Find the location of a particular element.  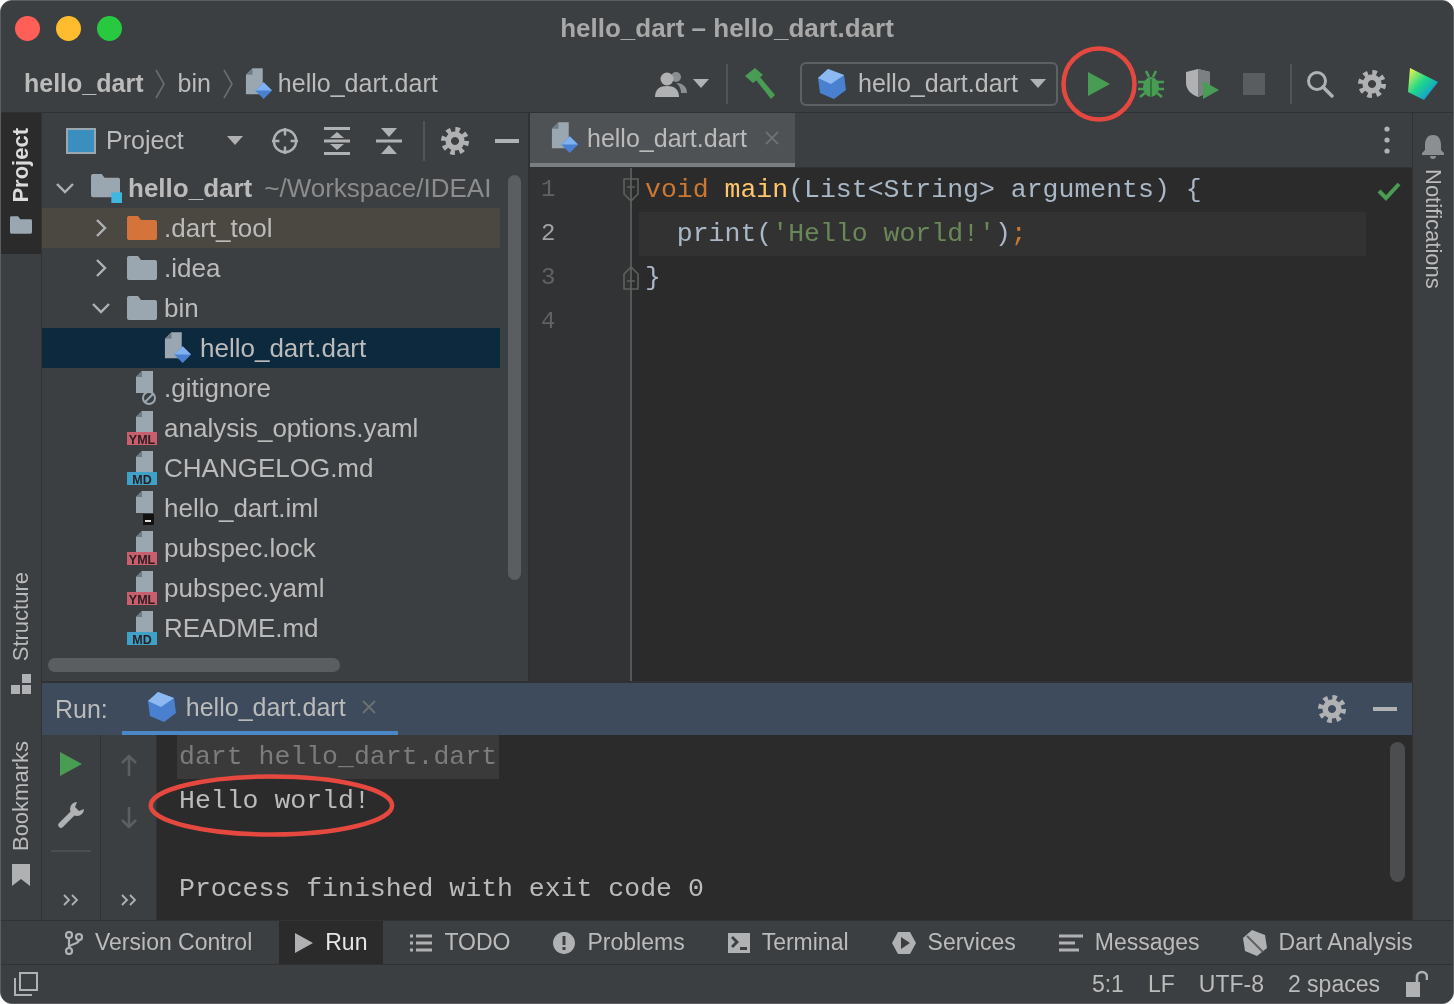

collapse-all-icon is located at coordinates (388, 140).